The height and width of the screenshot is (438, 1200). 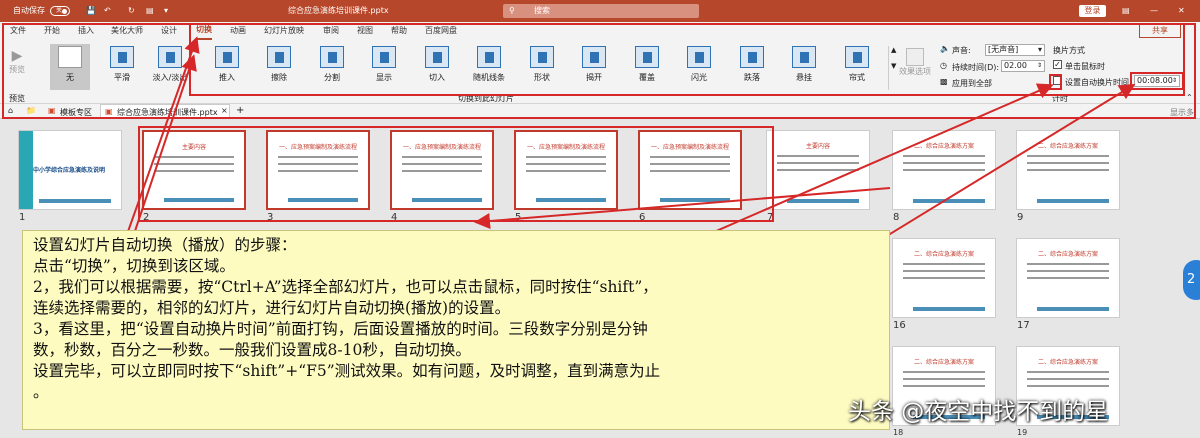 What do you see at coordinates (252, 350) in the screenshot?
I see `note-line: 数，秒数，百分之一秒数。一般我们设置成8-10秒，自动切换。` at bounding box center [252, 350].